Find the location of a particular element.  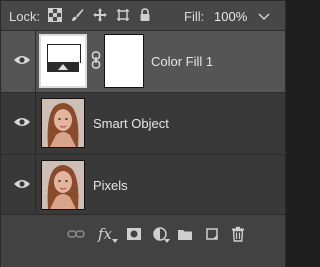

layer-name: Color Fill 1 is located at coordinates (182, 61).